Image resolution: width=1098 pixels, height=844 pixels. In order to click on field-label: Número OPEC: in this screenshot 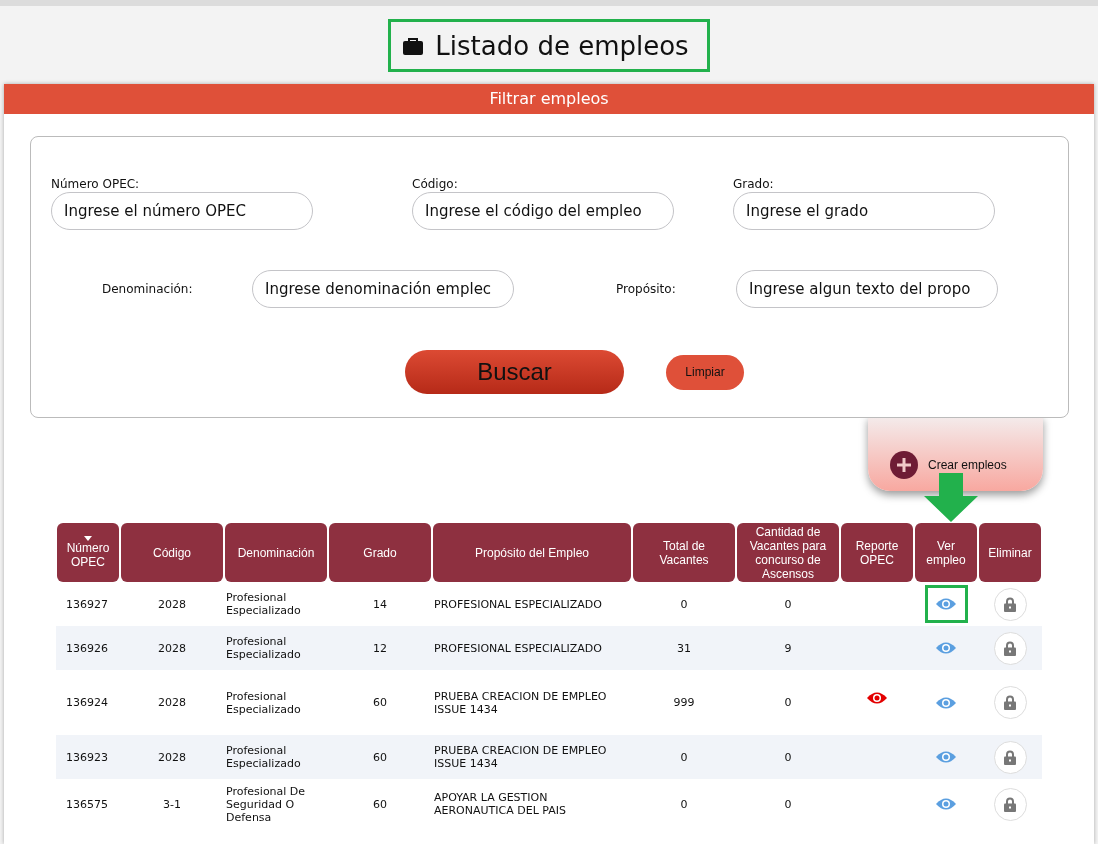, I will do `click(96, 184)`.